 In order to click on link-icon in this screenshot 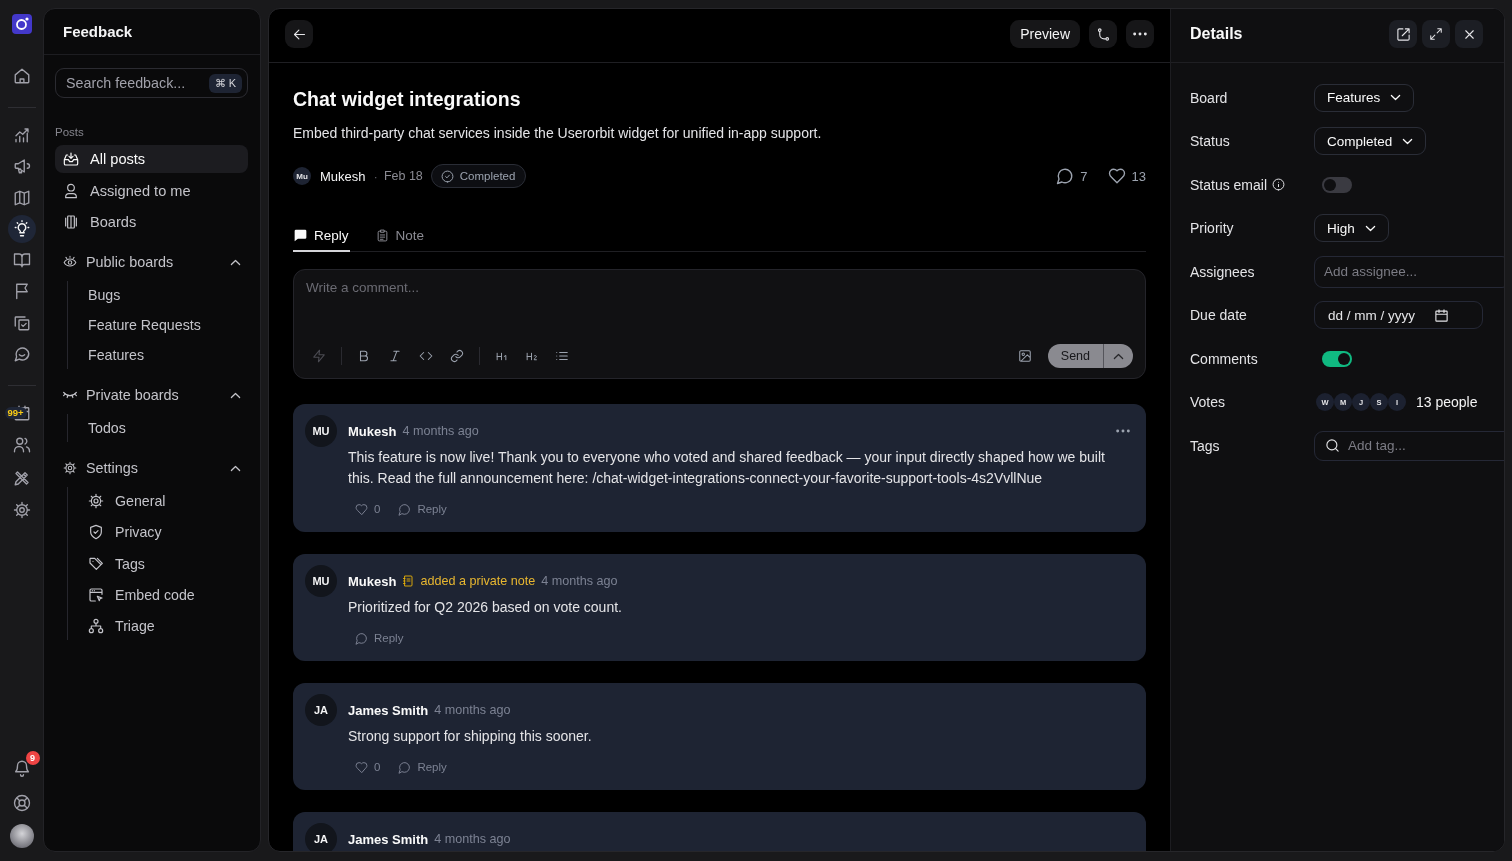, I will do `click(457, 356)`.